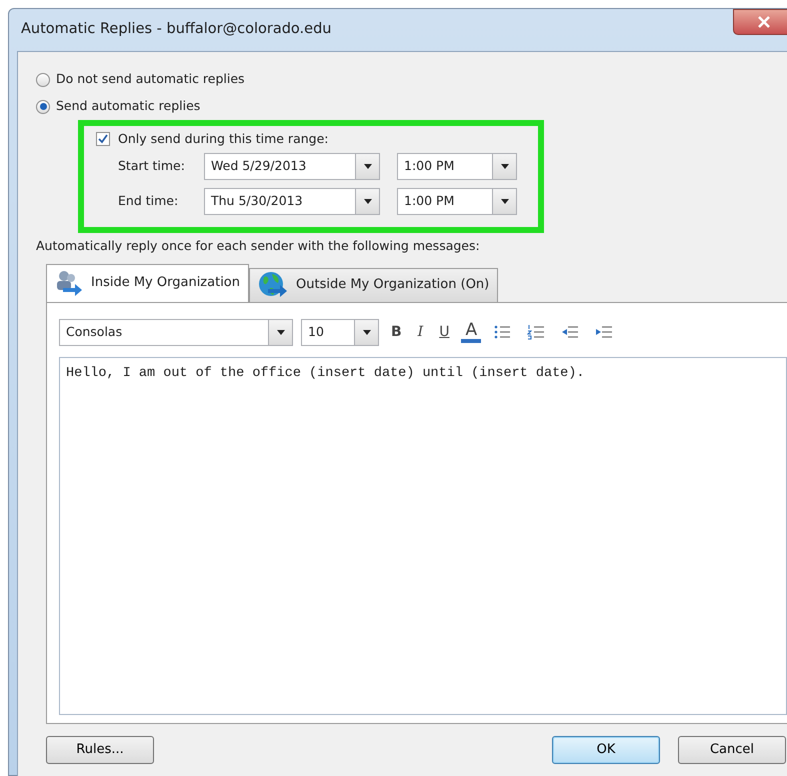 This screenshot has height=776, width=787. Describe the element at coordinates (764, 22) in the screenshot. I see `close-icon` at that location.